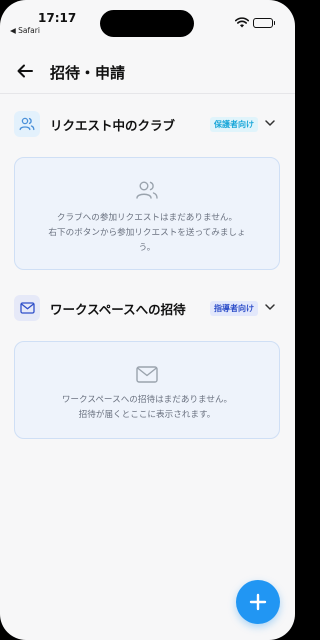 This screenshot has width=320, height=640. I want to click on empty-line: 右下のボタンから参加リクエストを送ってみましょ, so click(147, 233).